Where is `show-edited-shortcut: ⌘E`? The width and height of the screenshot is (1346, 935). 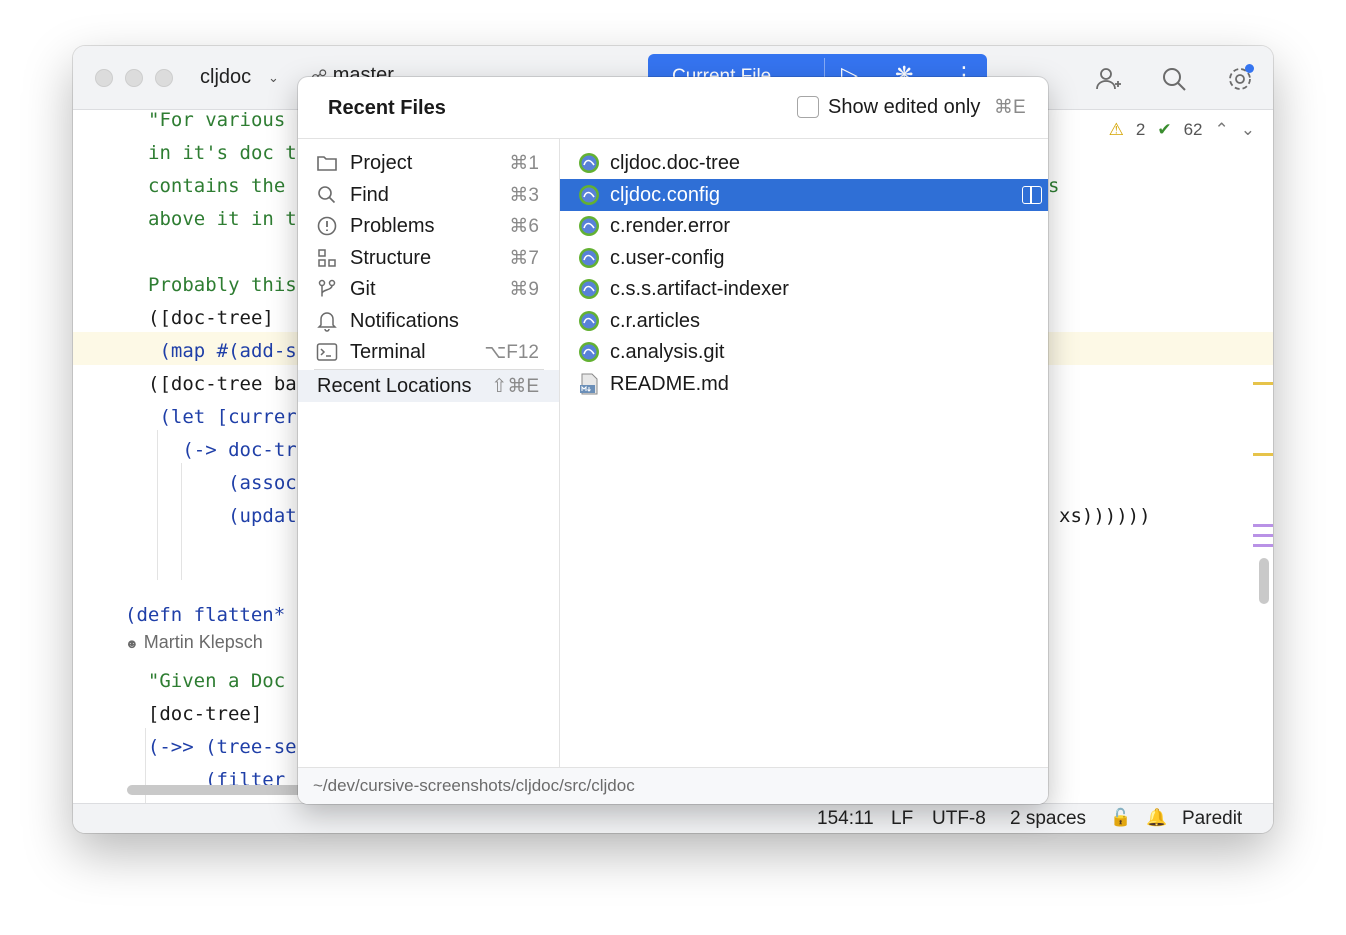 show-edited-shortcut: ⌘E is located at coordinates (1010, 107).